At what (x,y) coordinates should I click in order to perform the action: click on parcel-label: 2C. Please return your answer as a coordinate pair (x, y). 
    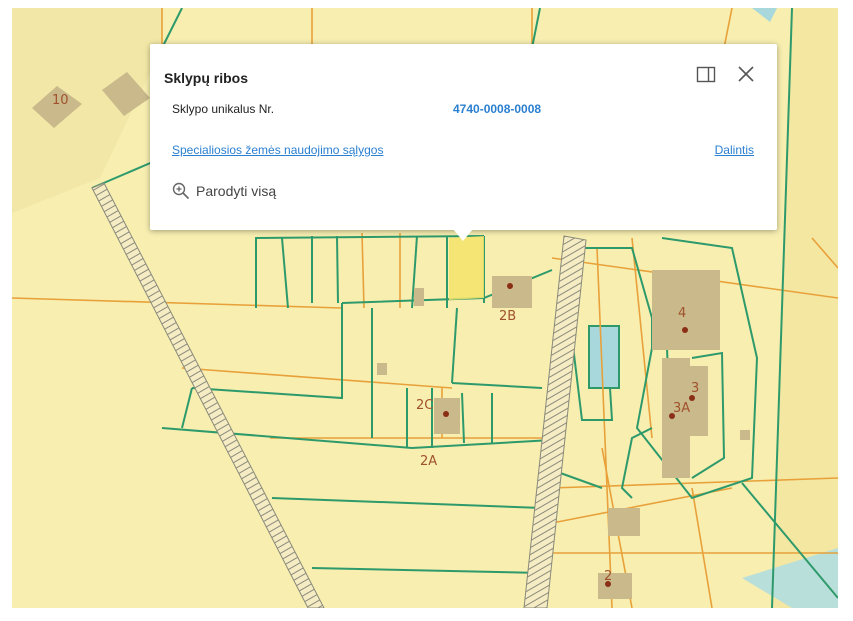
    Looking at the image, I should click on (424, 405).